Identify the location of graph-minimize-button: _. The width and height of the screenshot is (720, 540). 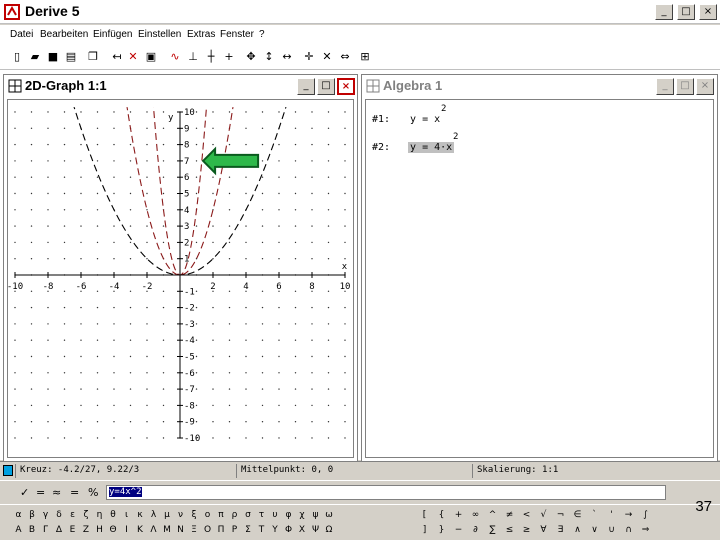
(306, 86).